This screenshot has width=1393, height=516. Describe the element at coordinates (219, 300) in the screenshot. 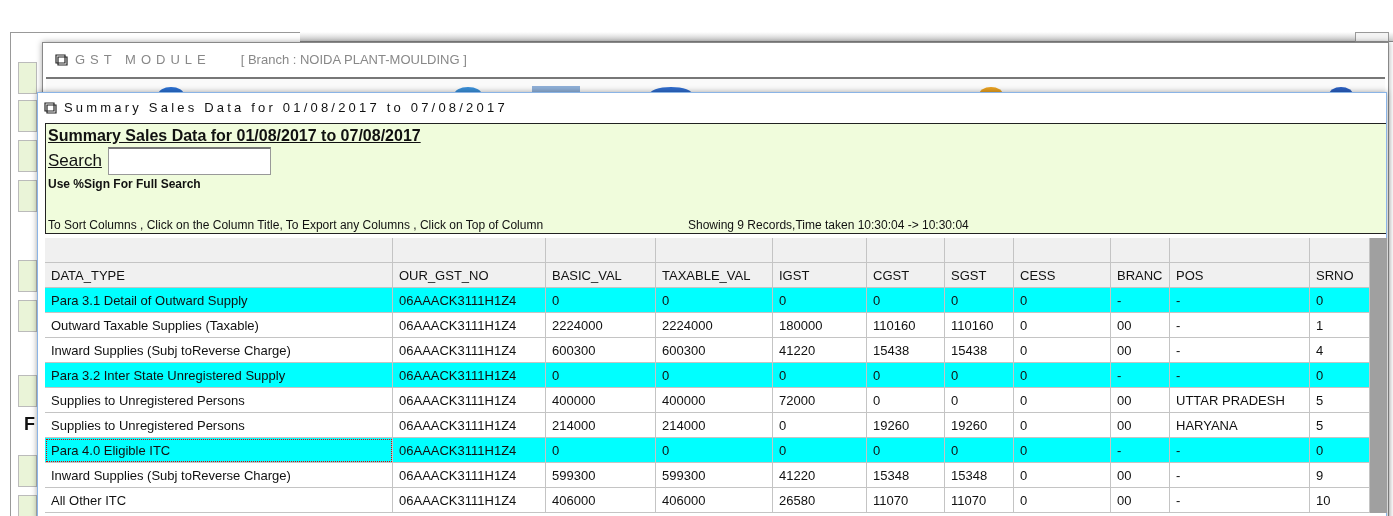

I see `table-cell: Para 3.1 Detail of Outward Supply` at that location.